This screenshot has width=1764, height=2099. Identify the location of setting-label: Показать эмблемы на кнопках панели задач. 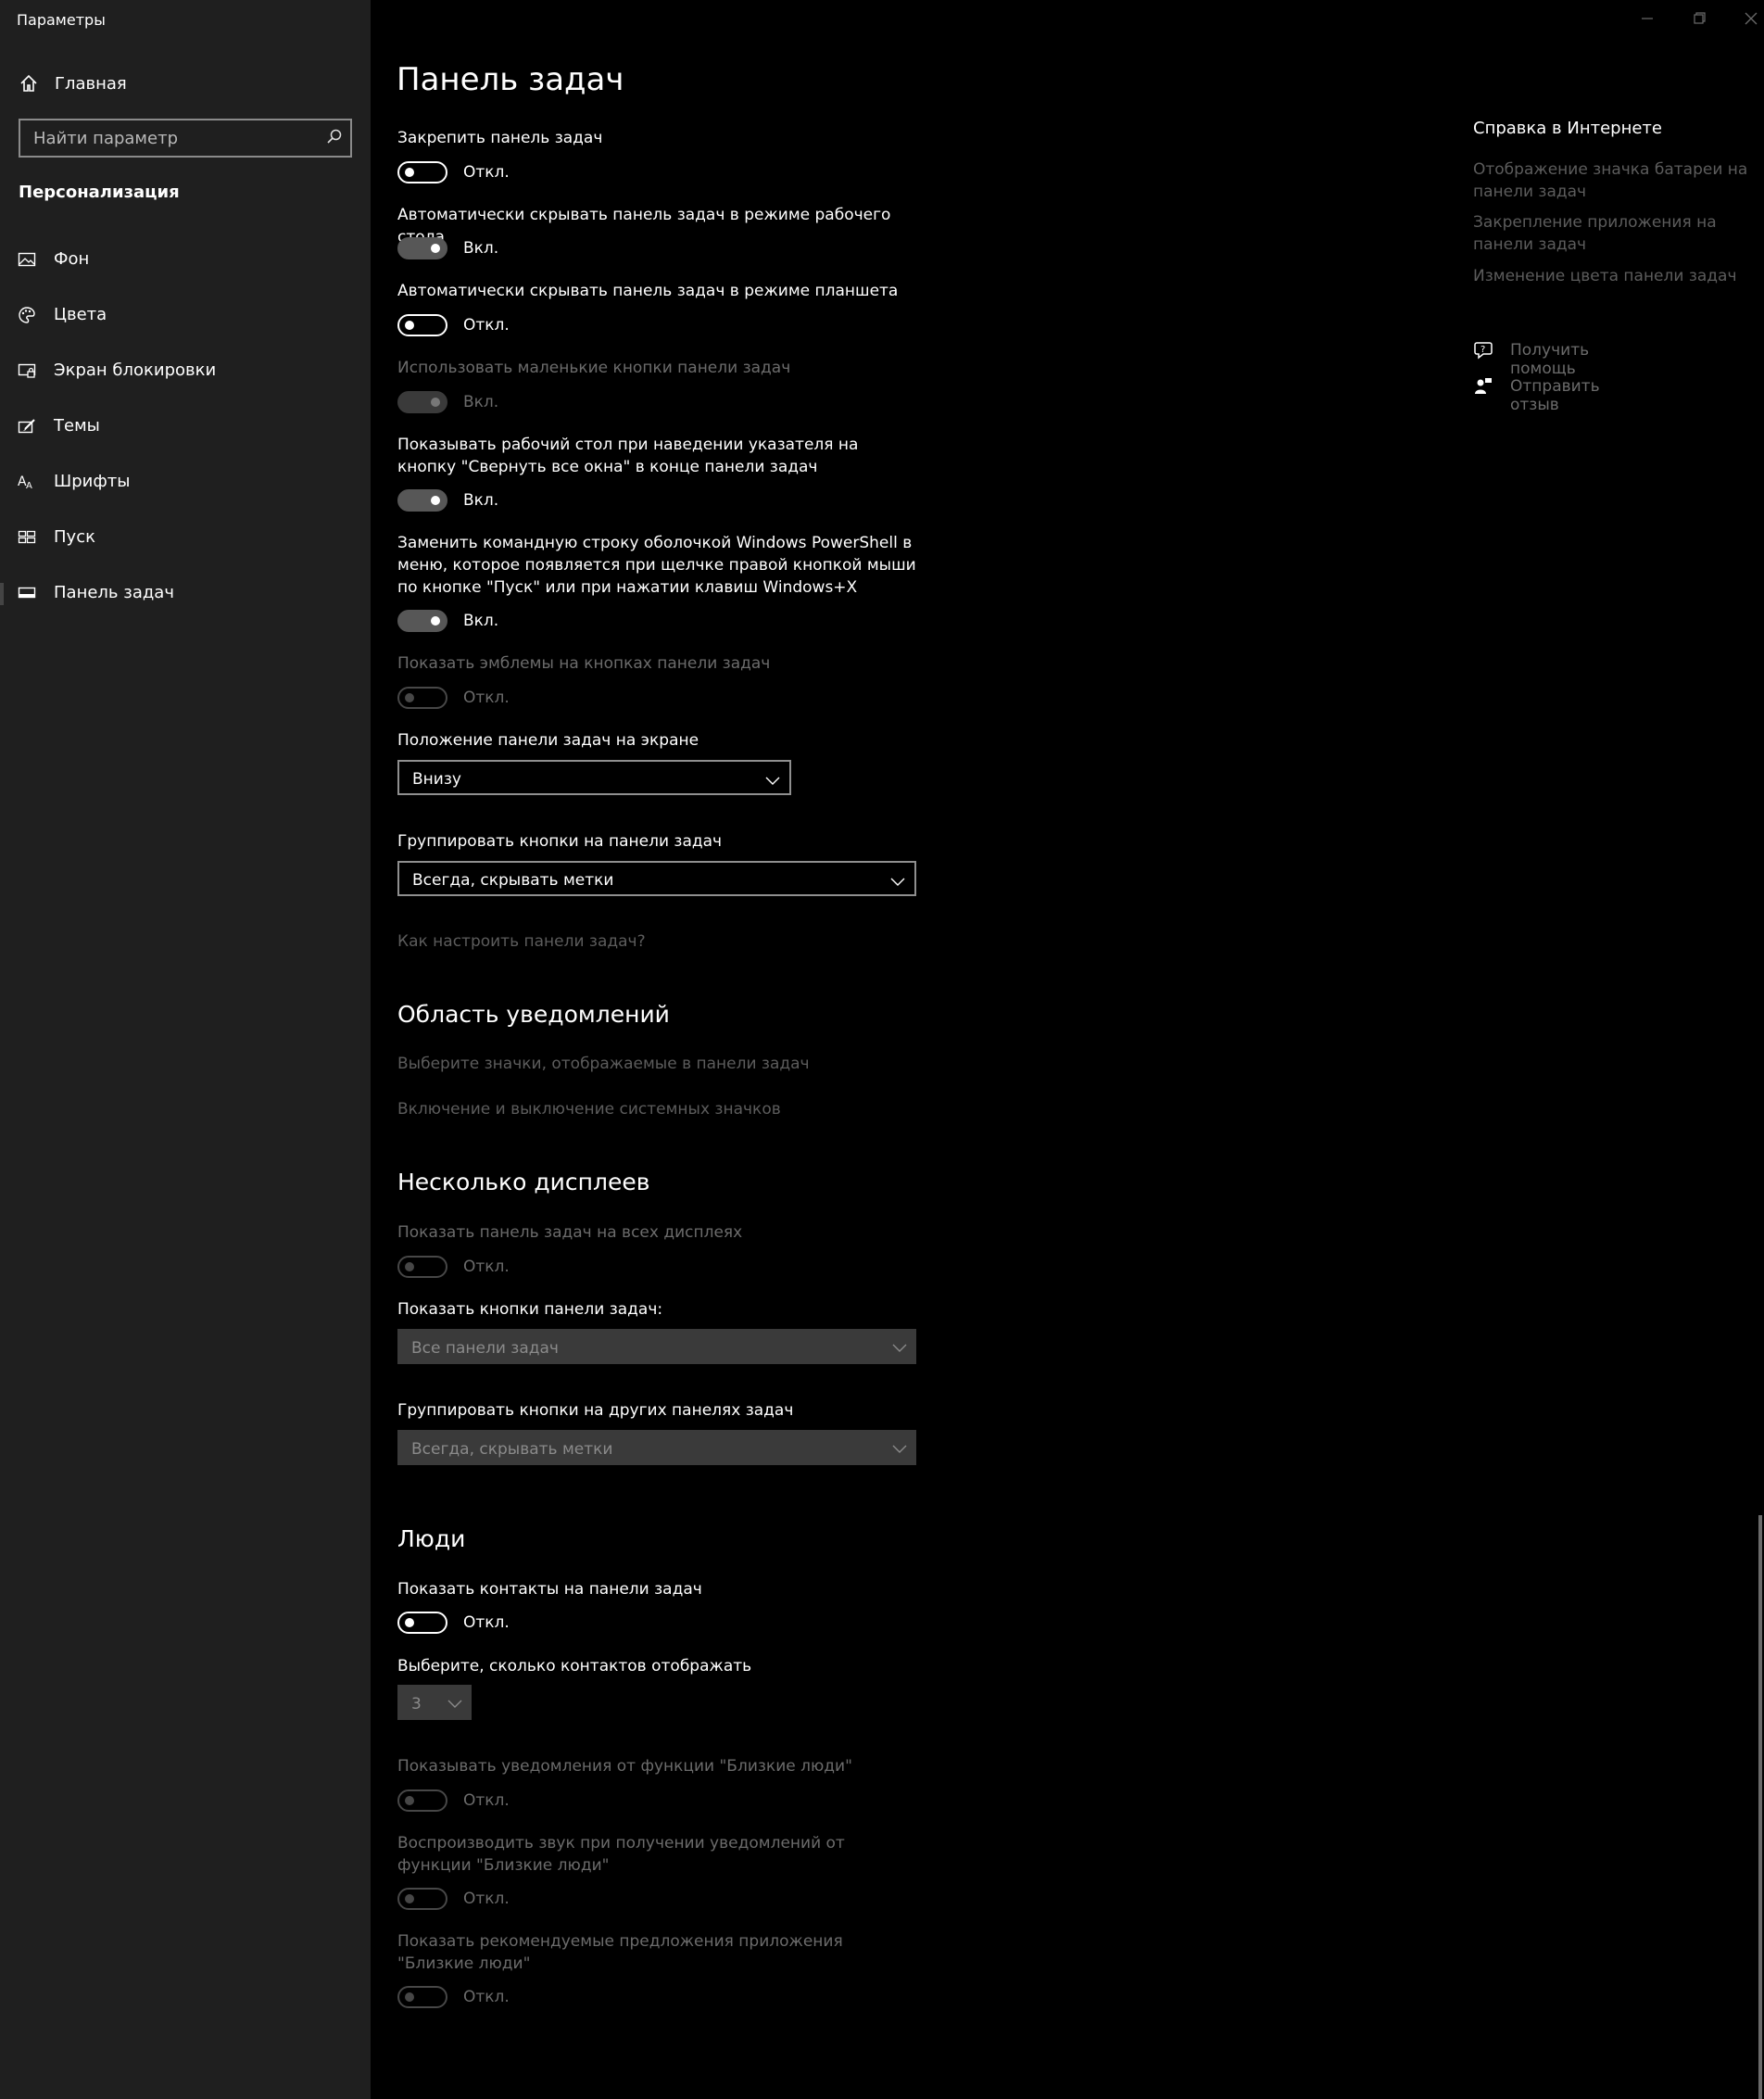
(584, 663).